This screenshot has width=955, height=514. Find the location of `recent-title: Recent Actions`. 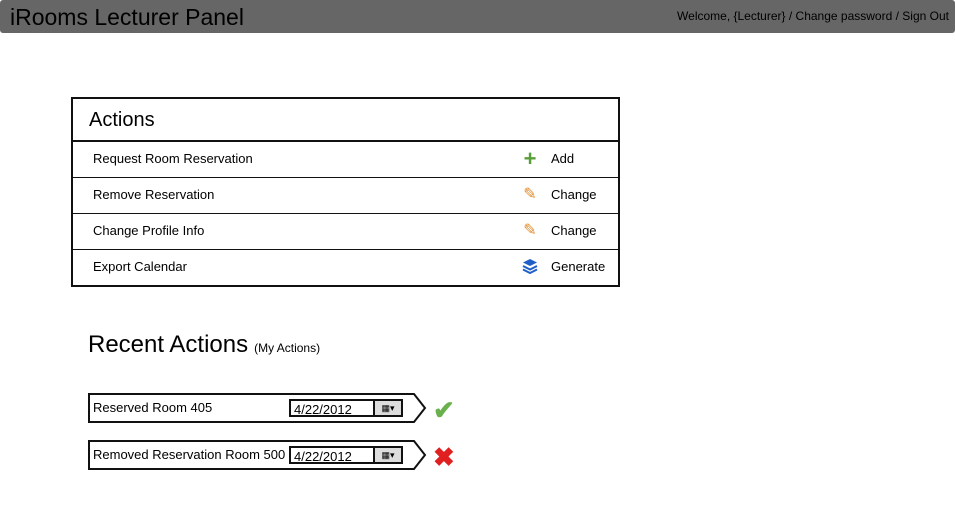

recent-title: Recent Actions is located at coordinates (168, 344).